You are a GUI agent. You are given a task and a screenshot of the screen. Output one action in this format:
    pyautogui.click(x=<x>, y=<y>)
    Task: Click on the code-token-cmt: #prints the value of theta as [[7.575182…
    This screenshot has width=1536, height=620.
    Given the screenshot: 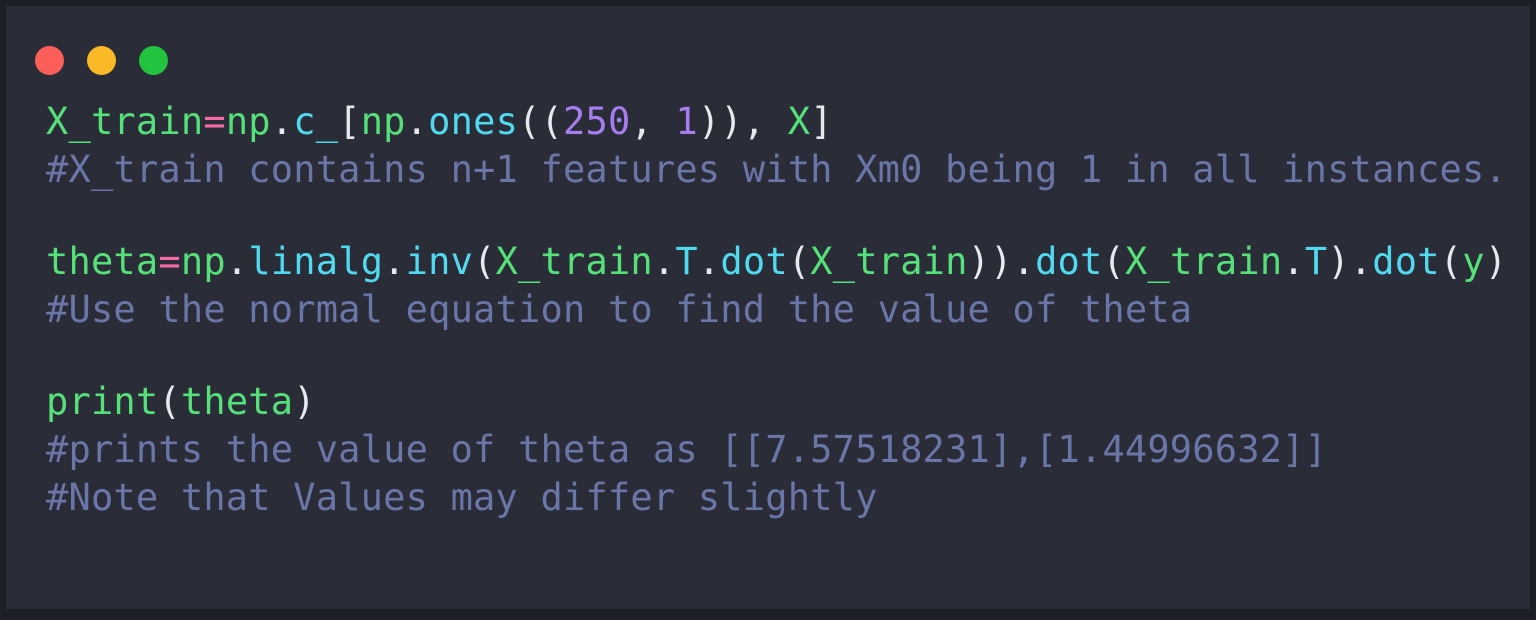 What is the action you would take?
    pyautogui.click(x=687, y=449)
    